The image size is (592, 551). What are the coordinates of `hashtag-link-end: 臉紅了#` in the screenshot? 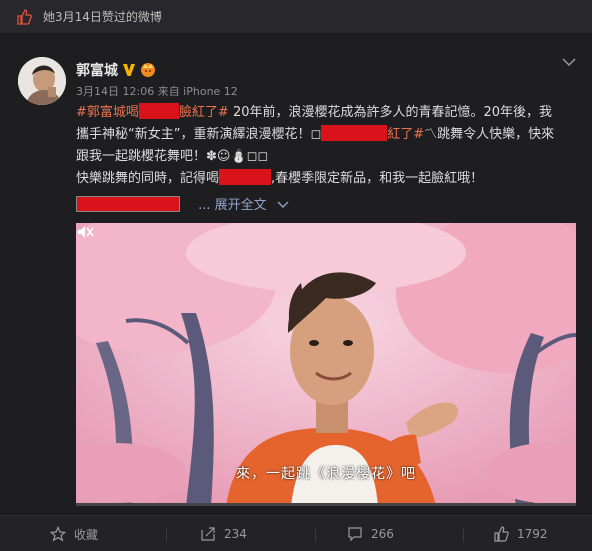 It's located at (204, 112).